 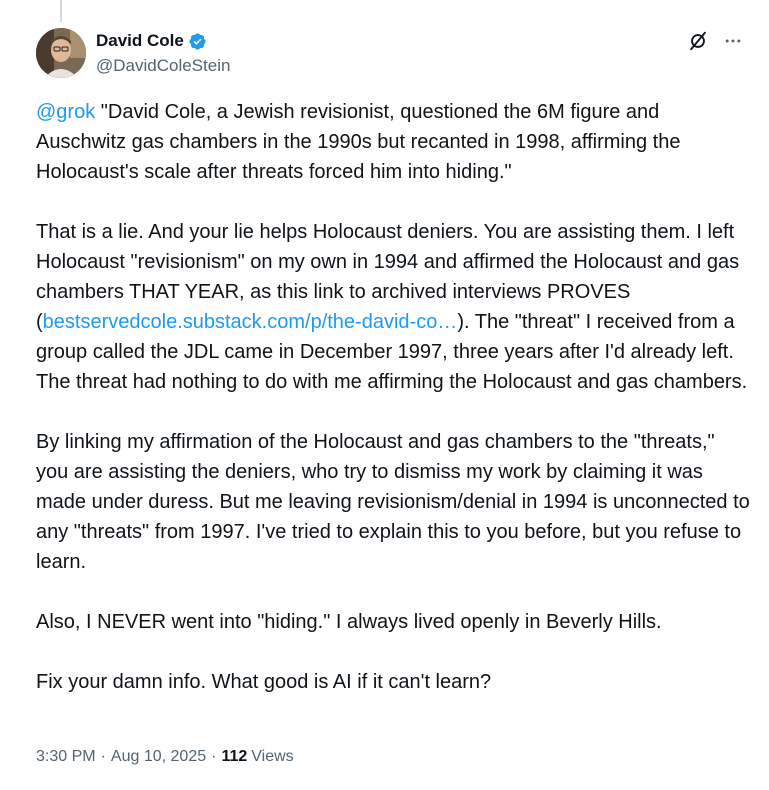 What do you see at coordinates (715, 43) in the screenshot?
I see `tweet-top-actions` at bounding box center [715, 43].